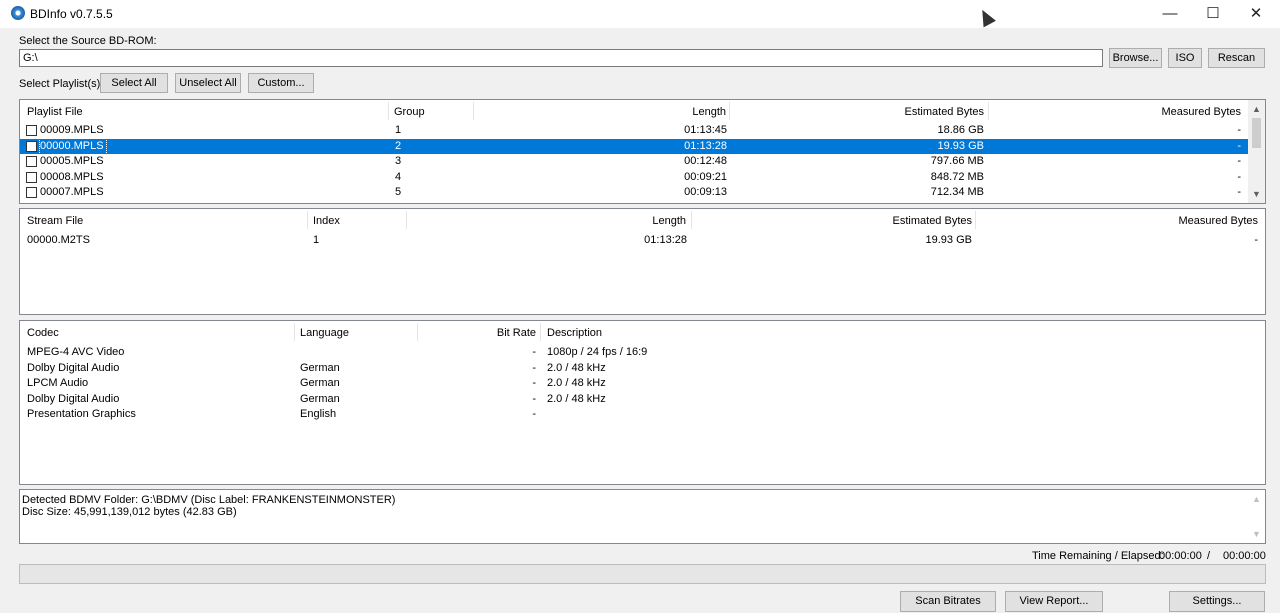 This screenshot has height=613, width=1280. Describe the element at coordinates (72, 161) in the screenshot. I see `playlist-file: 00005.MPLS` at that location.